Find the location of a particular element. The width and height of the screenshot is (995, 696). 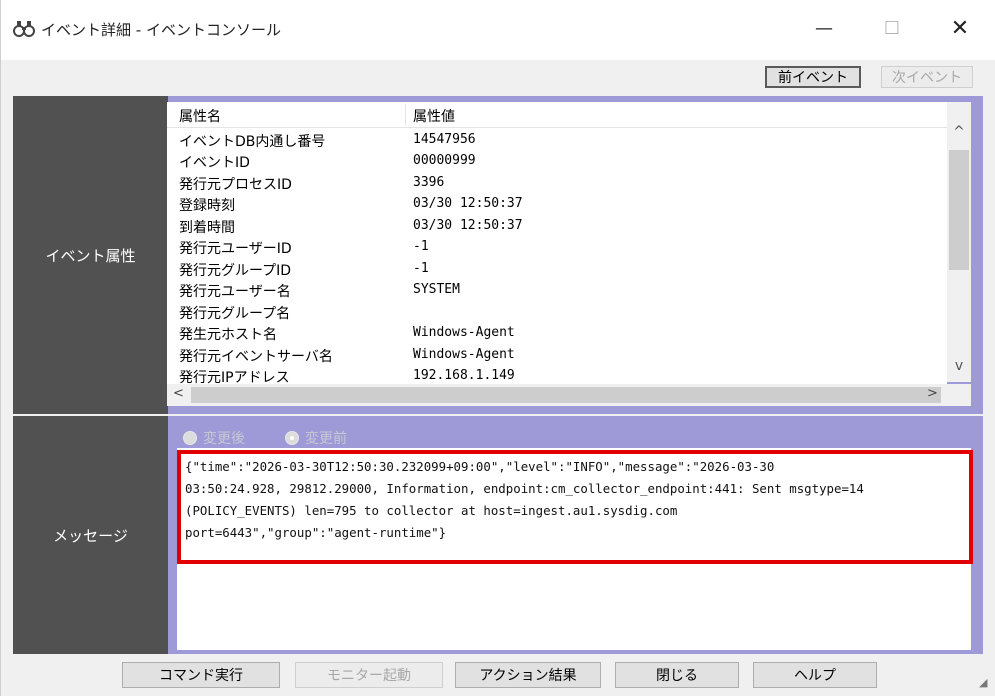

monitor-start-button: モニター起動 is located at coordinates (369, 675).